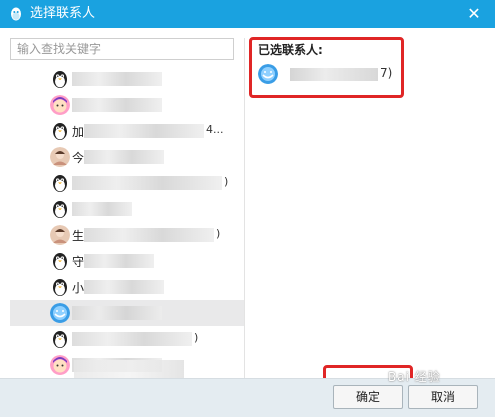 This screenshot has width=495, height=417. Describe the element at coordinates (78, 158) in the screenshot. I see `contact-name-visible: 今` at that location.